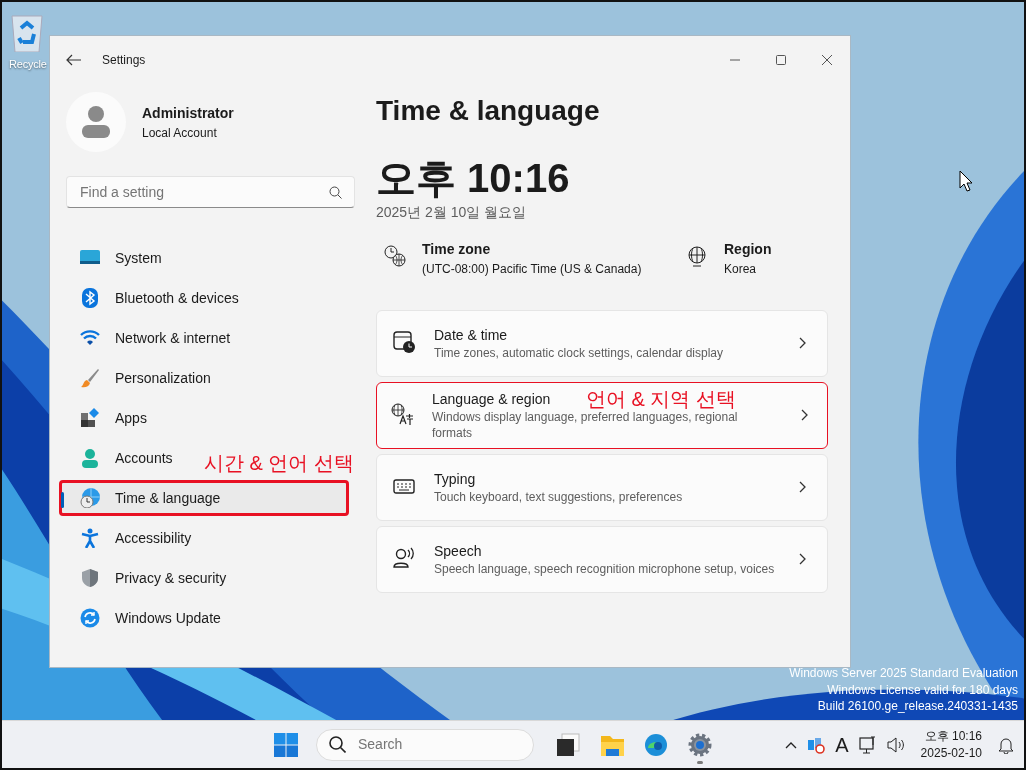  Describe the element at coordinates (121, 458) in the screenshot. I see `nav-item: Accounts` at that location.